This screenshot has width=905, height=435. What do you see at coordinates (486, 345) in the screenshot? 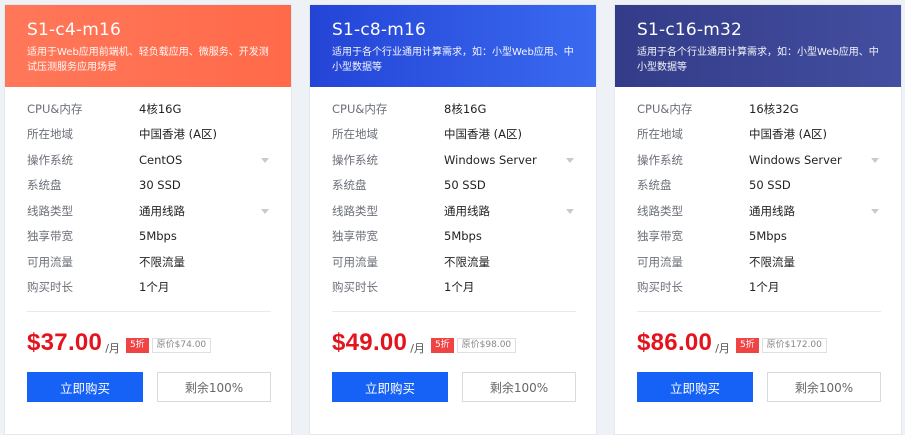
I see `original-price: 原价$98.00` at bounding box center [486, 345].